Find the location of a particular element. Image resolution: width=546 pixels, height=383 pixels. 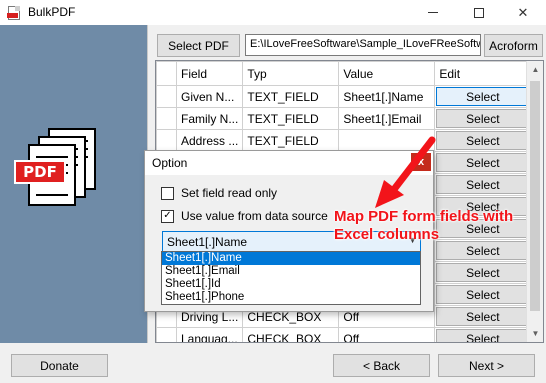

back-button: < Back is located at coordinates (381, 365).